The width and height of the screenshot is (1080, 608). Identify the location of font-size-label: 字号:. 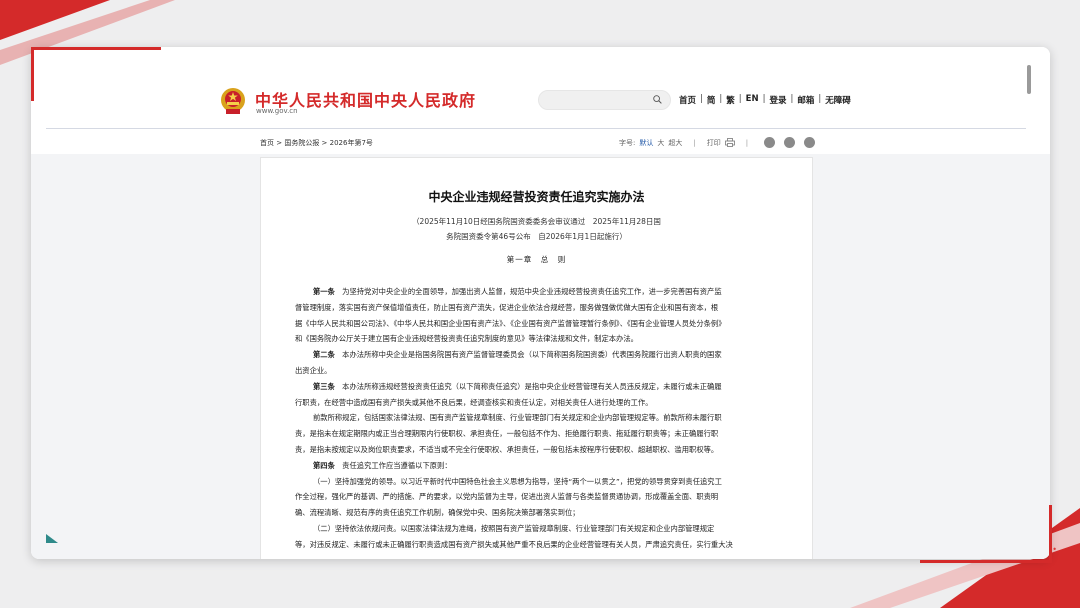
(627, 142).